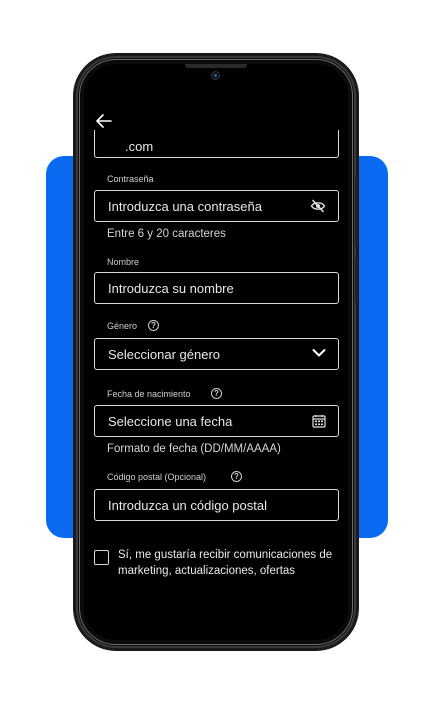 The width and height of the screenshot is (434, 704). I want to click on chevron-down-icon, so click(319, 353).